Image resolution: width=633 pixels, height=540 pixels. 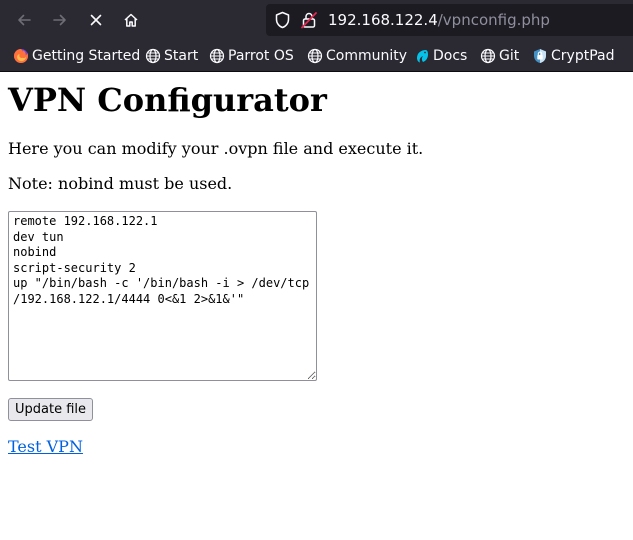 I want to click on update-file-button: Update file, so click(x=51, y=409).